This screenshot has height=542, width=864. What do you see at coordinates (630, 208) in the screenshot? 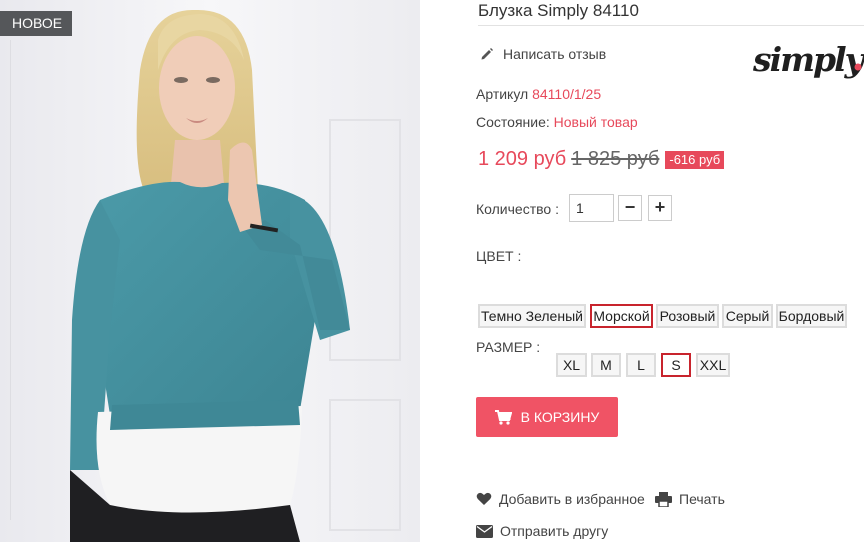
I see `quantity-decrease-button: −` at bounding box center [630, 208].